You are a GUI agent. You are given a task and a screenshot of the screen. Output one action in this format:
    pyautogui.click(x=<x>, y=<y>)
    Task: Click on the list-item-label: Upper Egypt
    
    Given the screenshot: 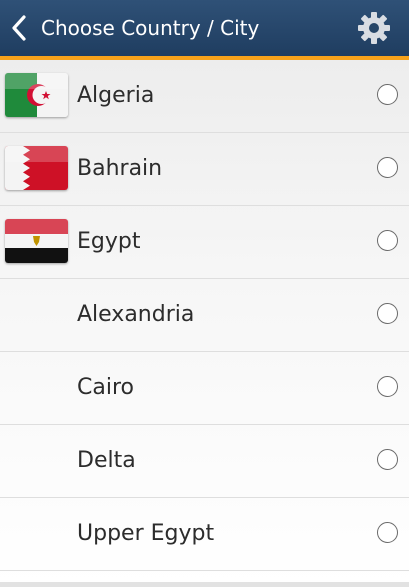 What is the action you would take?
    pyautogui.click(x=146, y=533)
    